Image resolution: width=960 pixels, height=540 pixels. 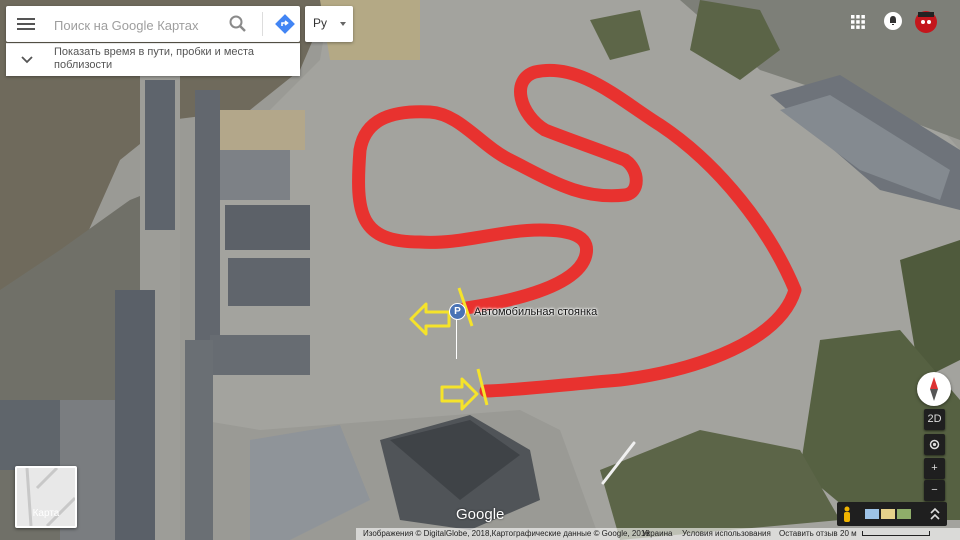 What do you see at coordinates (808, 534) in the screenshot?
I see `feedback-link: Оставить отзыв` at bounding box center [808, 534].